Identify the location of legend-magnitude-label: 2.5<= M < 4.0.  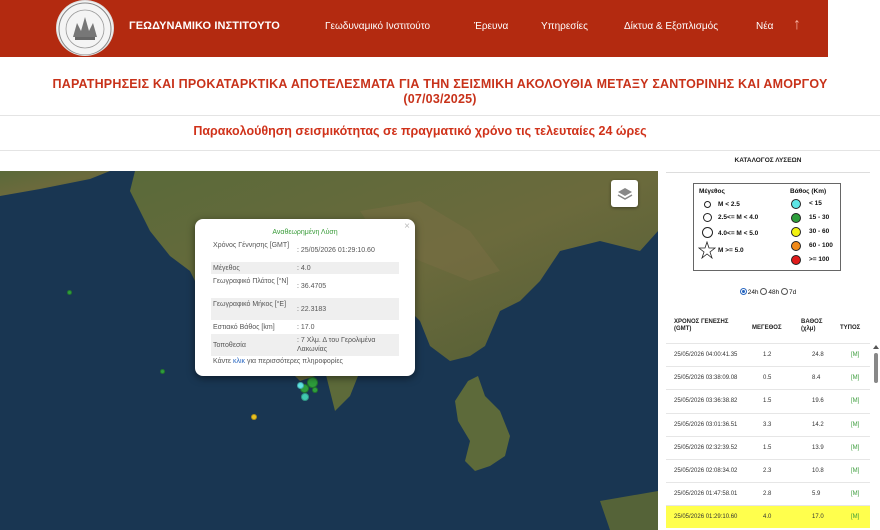
(738, 217).